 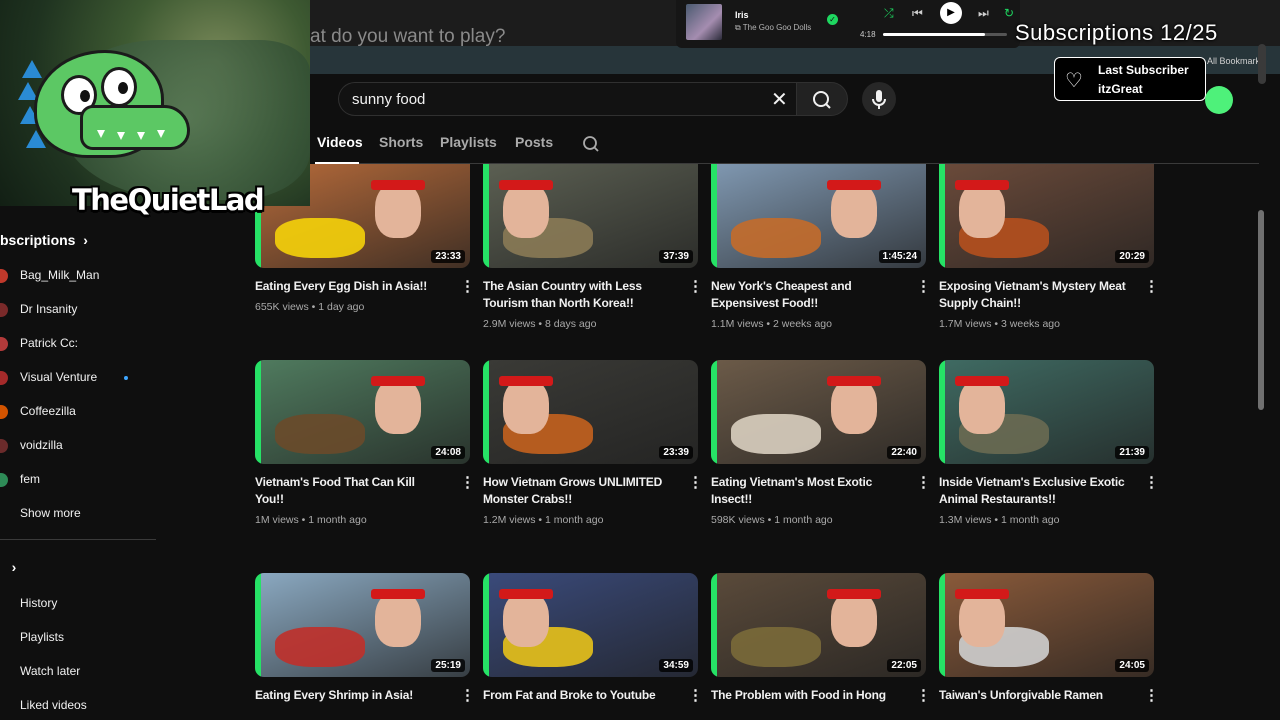 What do you see at coordinates (676, 665) in the screenshot?
I see `video-duration: 34:59` at bounding box center [676, 665].